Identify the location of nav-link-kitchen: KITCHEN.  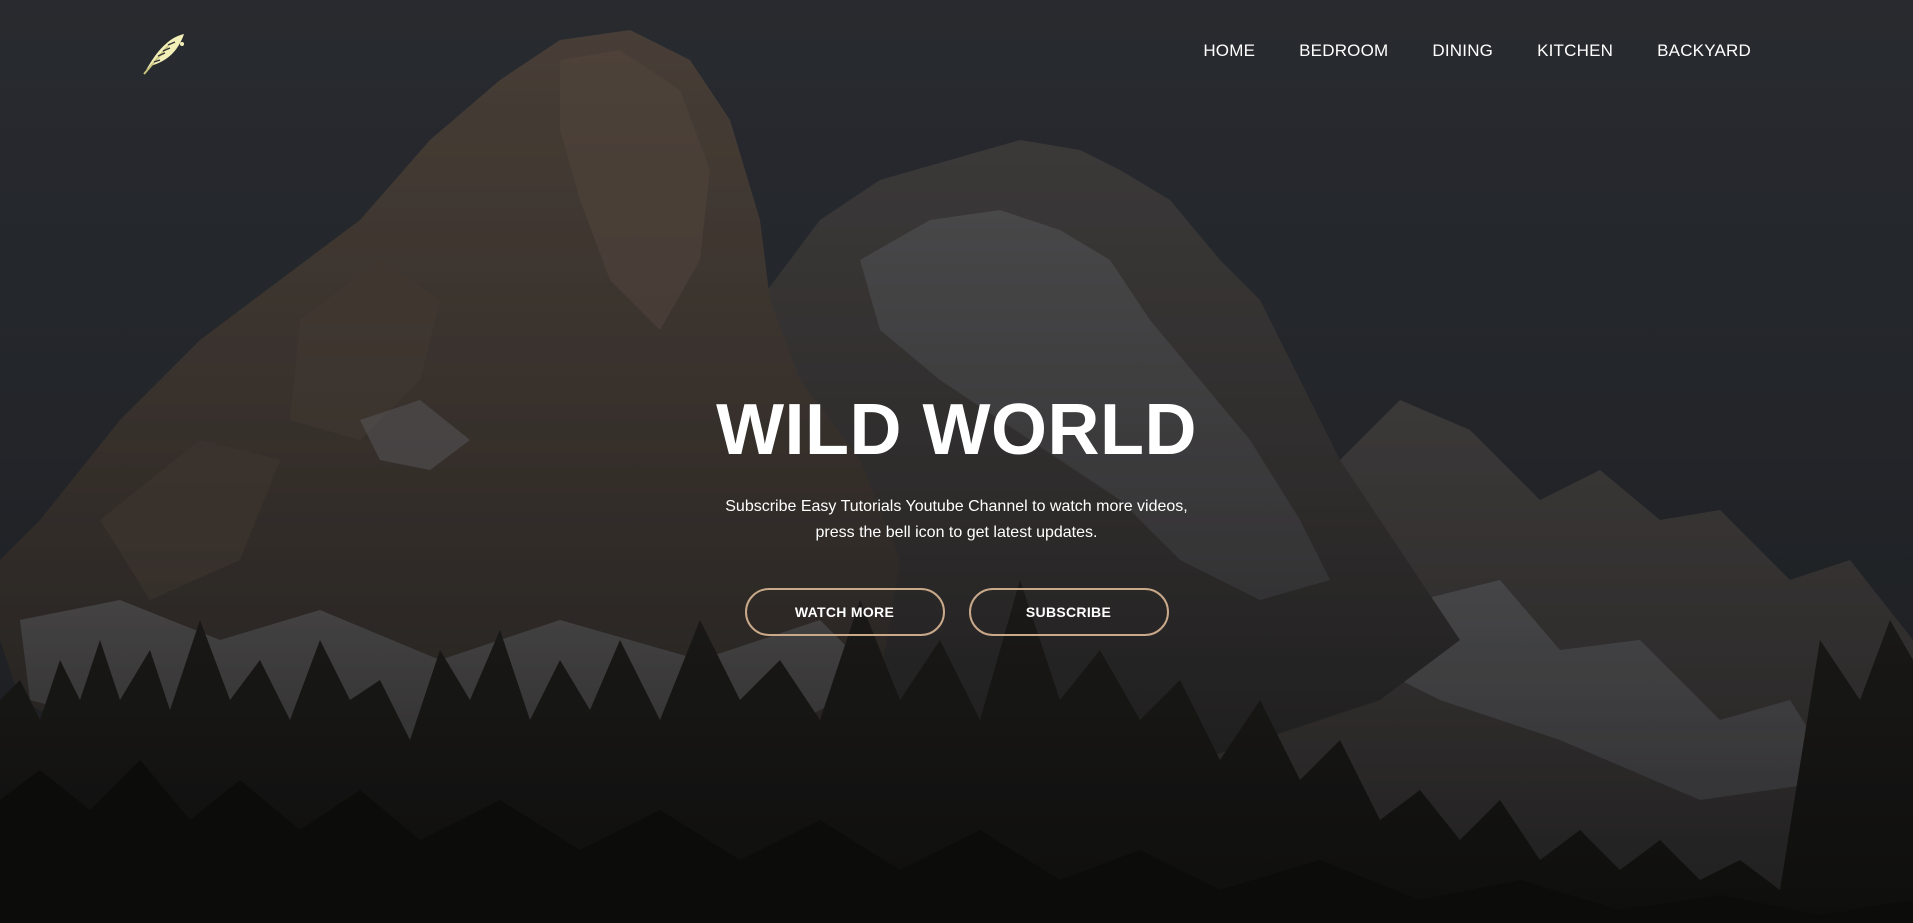
(1575, 50).